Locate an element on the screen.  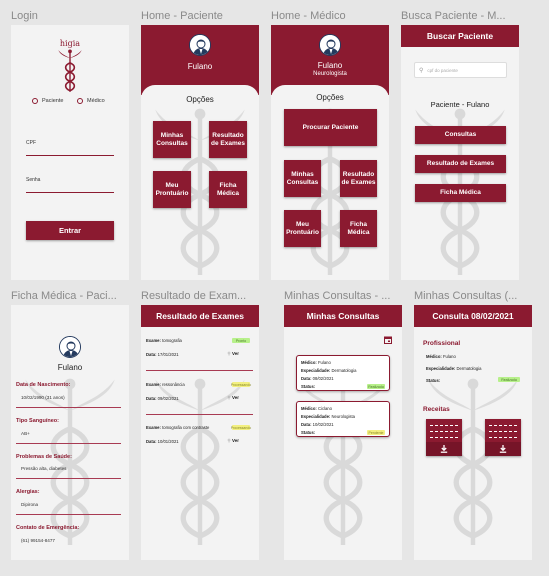
avatar is located at coordinates (330, 45).